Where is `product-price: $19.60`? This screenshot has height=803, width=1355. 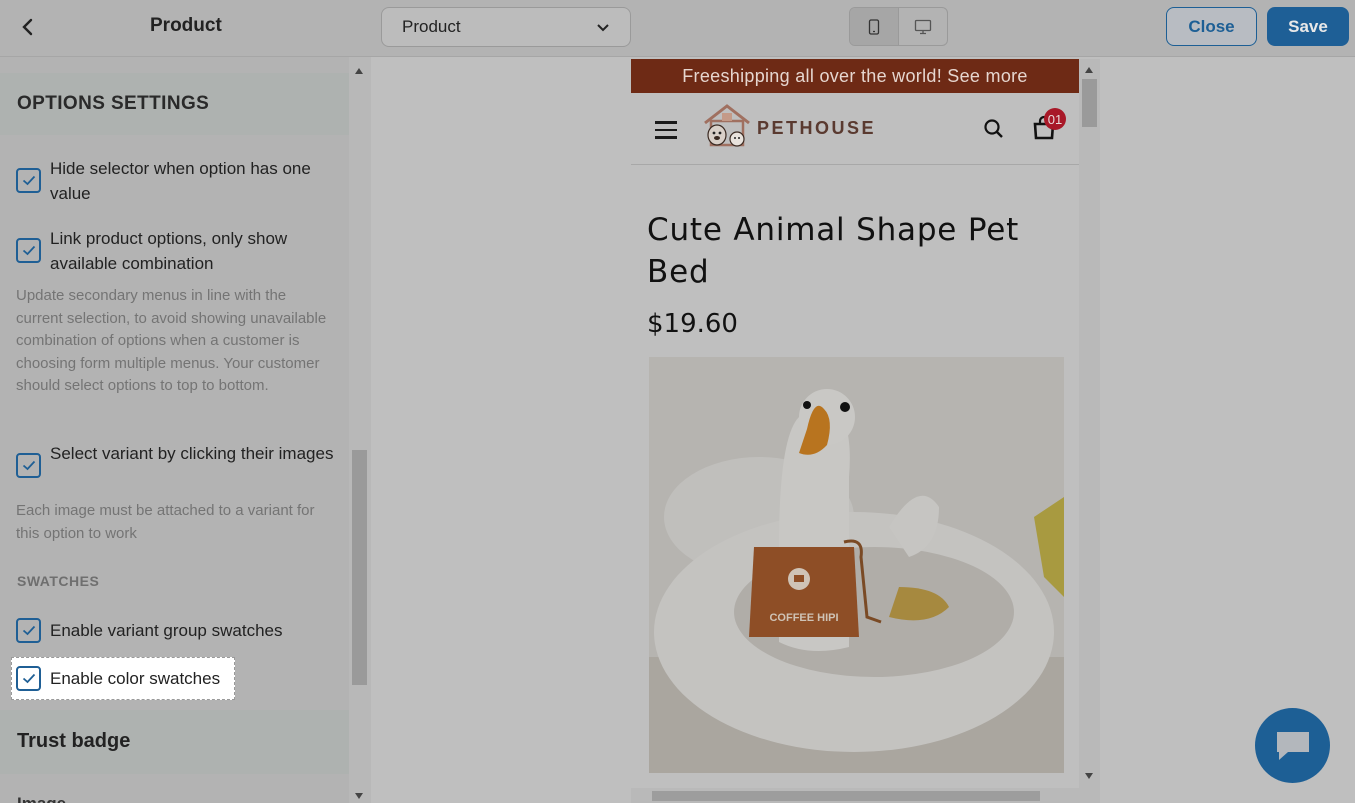 product-price: $19.60 is located at coordinates (692, 324).